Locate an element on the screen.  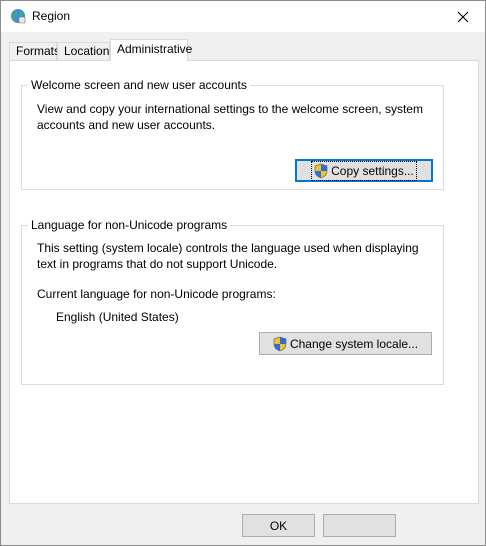
title-bar: Region is located at coordinates (243, 16).